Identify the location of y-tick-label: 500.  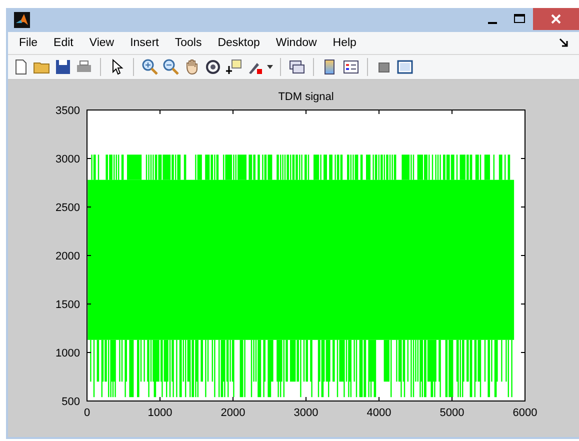
(71, 402).